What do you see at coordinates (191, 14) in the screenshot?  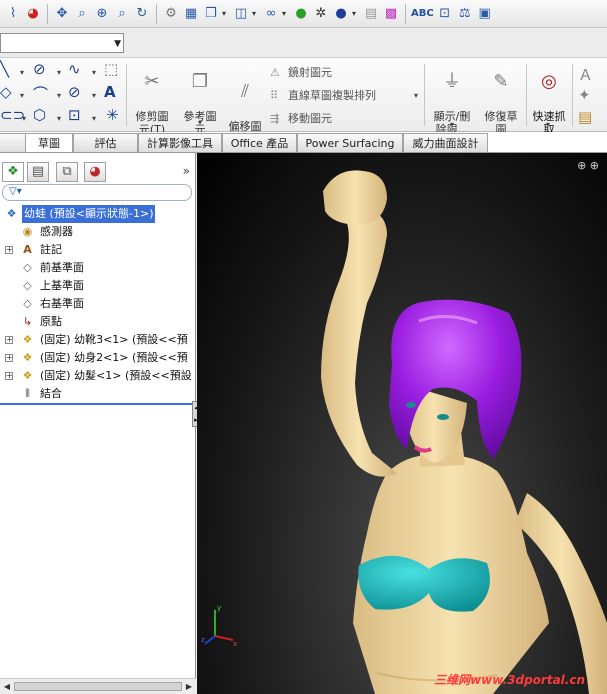 I see `sectional-view-icon: ▦` at bounding box center [191, 14].